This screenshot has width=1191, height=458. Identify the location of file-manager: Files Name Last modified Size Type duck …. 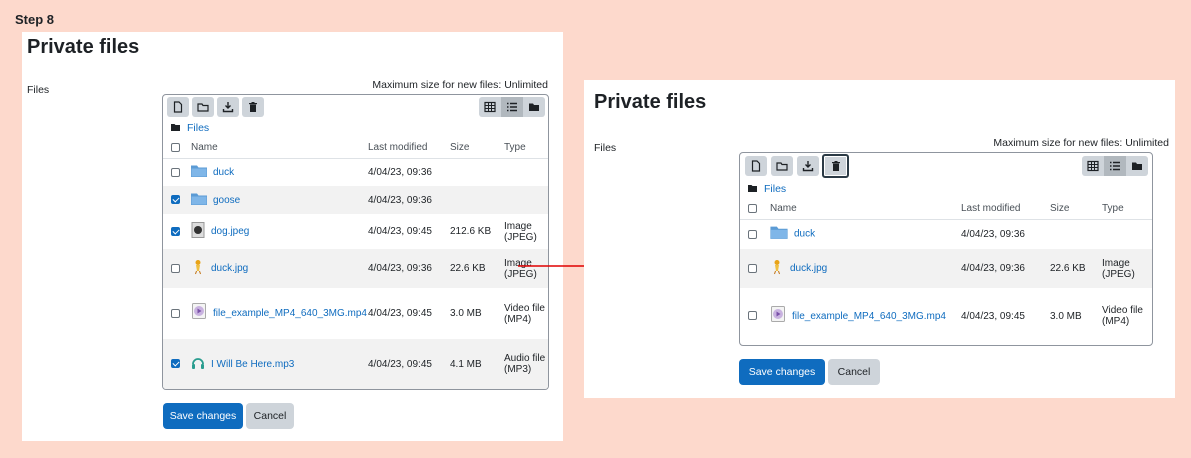
(946, 249).